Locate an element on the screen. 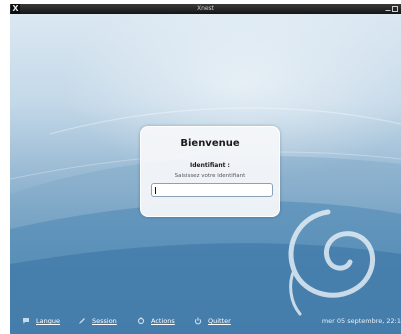  session-button: Session is located at coordinates (97, 321).